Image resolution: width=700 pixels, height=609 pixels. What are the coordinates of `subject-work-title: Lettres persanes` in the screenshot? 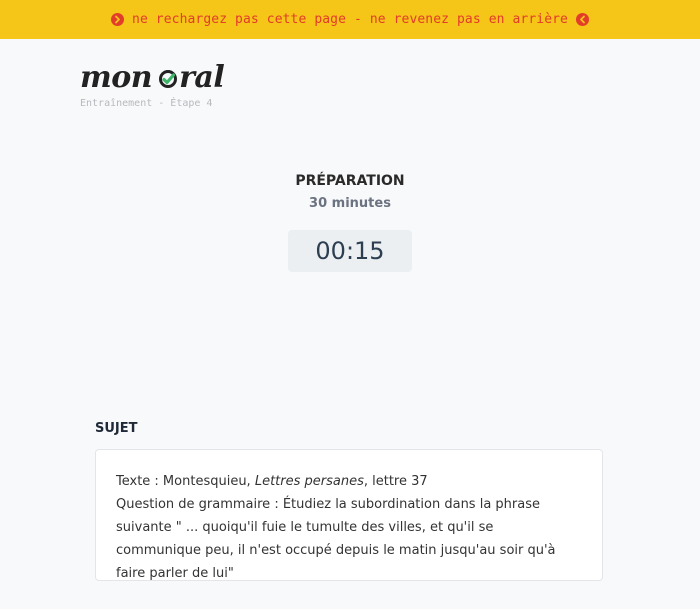 It's located at (309, 481).